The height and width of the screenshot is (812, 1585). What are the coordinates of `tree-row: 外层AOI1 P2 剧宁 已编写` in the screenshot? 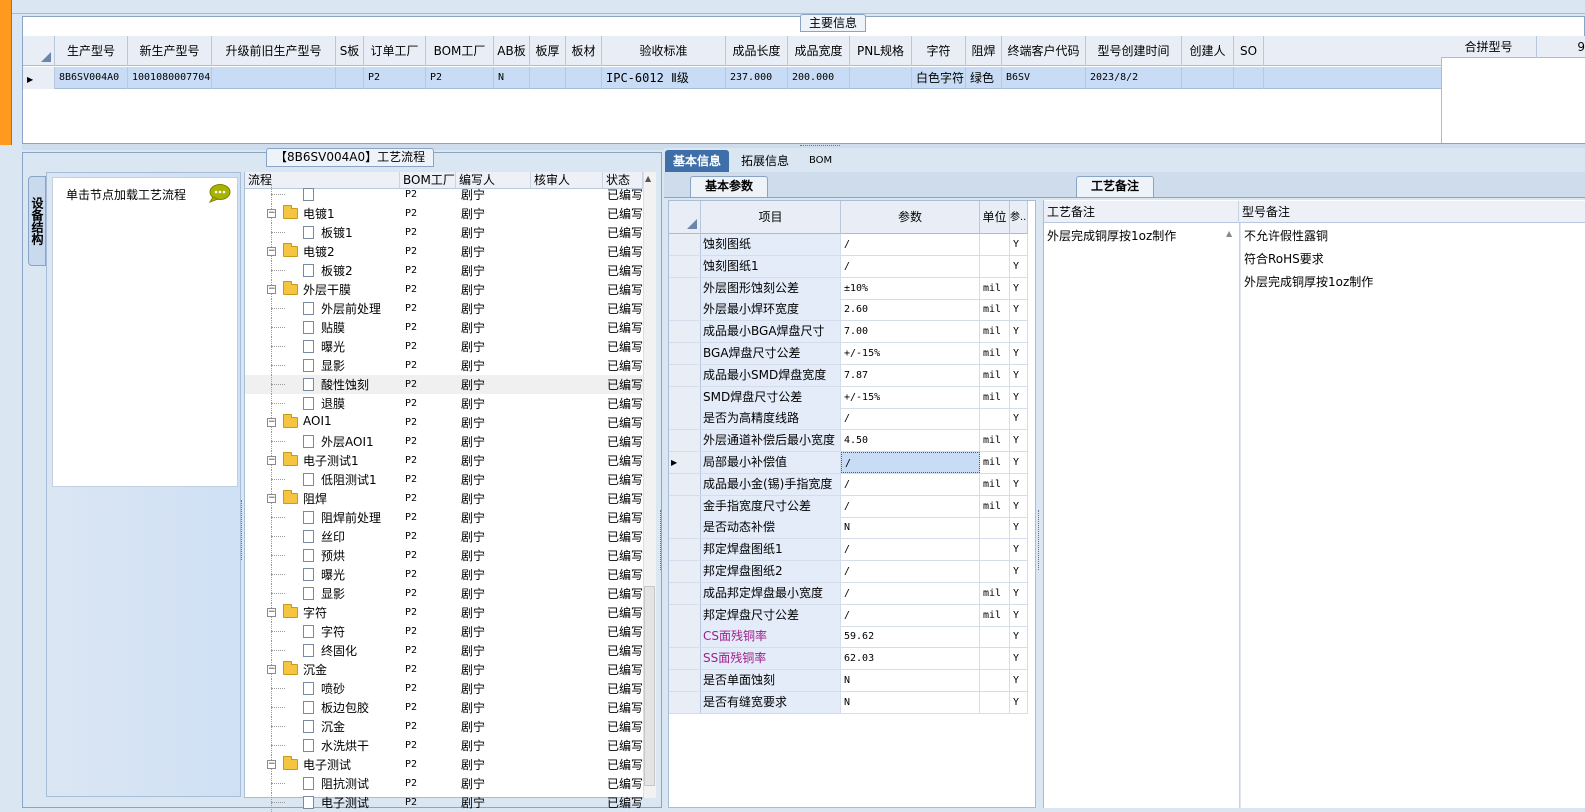 It's located at (444, 441).